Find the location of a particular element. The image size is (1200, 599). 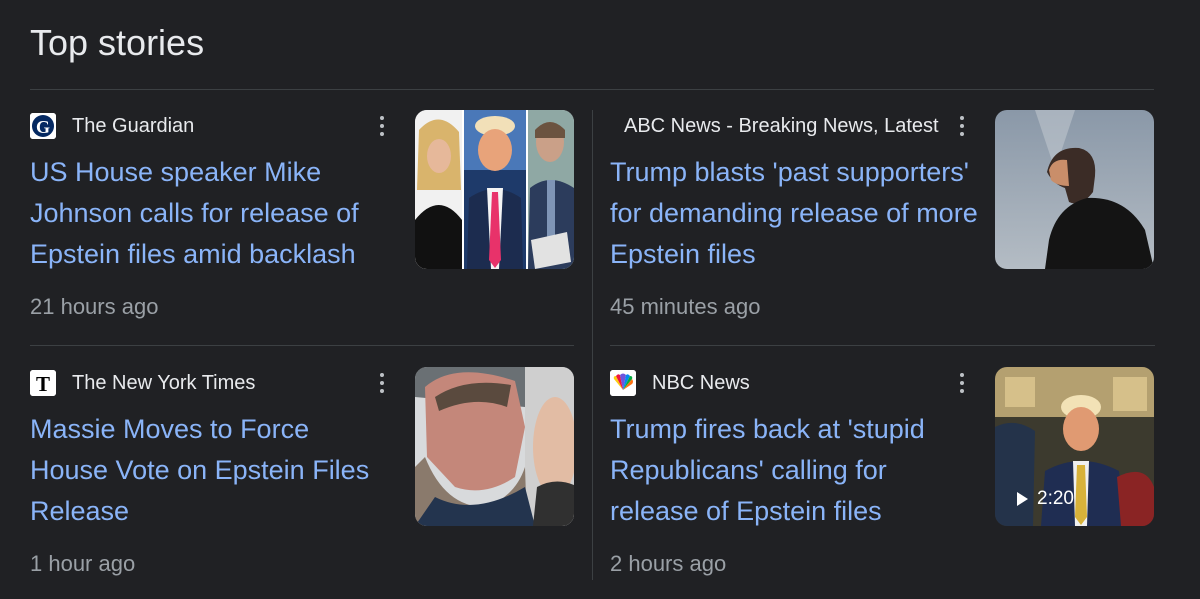

source-row: G The Guardian is located at coordinates (112, 126).